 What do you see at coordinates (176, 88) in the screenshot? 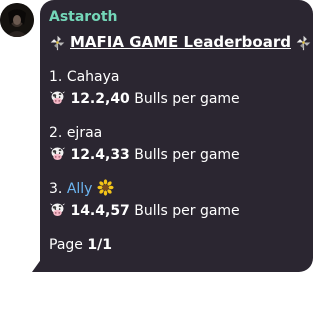
I see `leaderboard-entry: 1. Cahaya 12.2,40 Bulls per game` at bounding box center [176, 88].